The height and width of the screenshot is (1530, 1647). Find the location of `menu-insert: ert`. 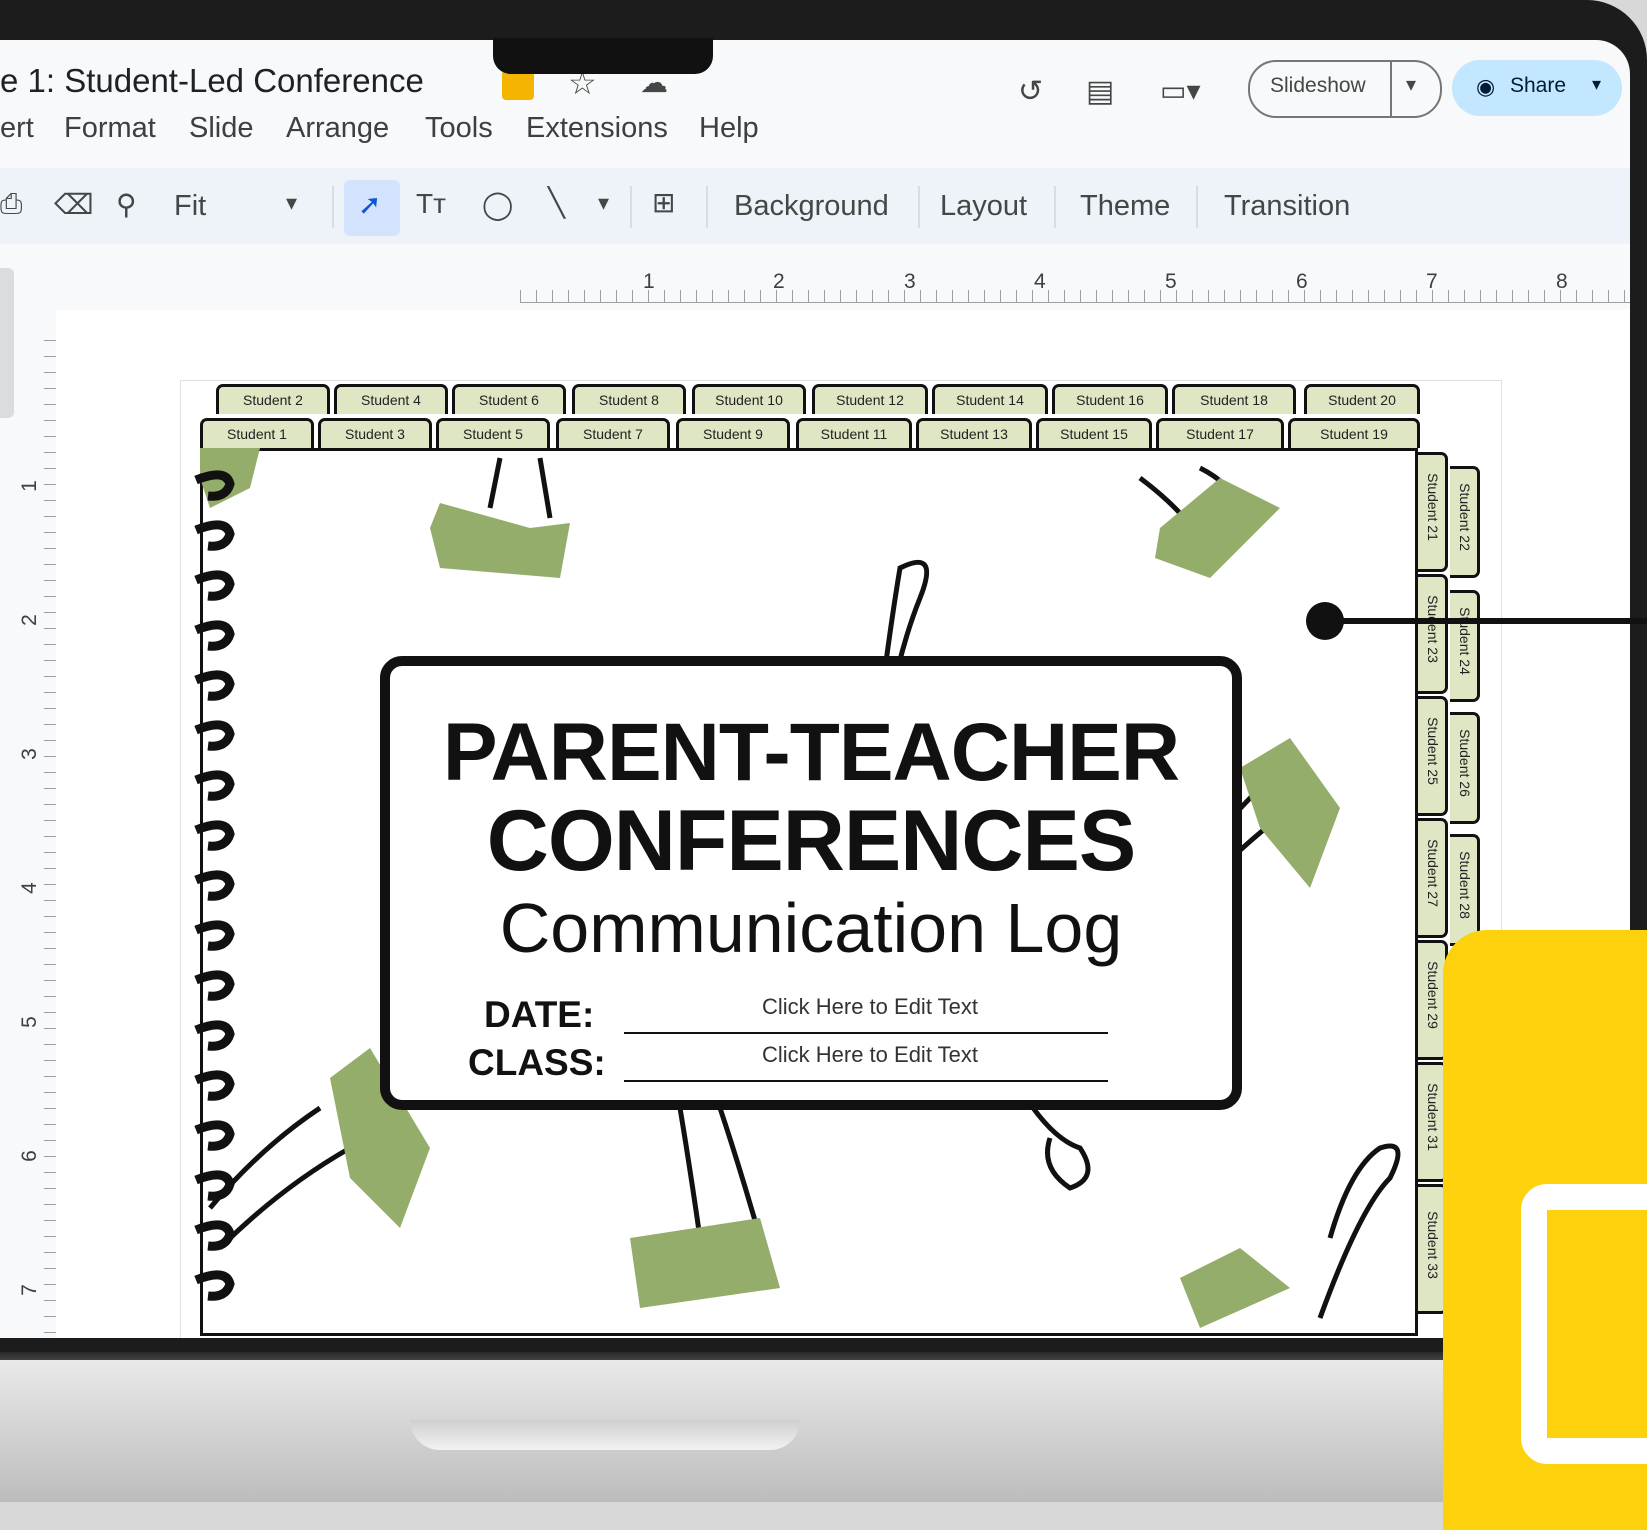

menu-insert: ert is located at coordinates (17, 128).